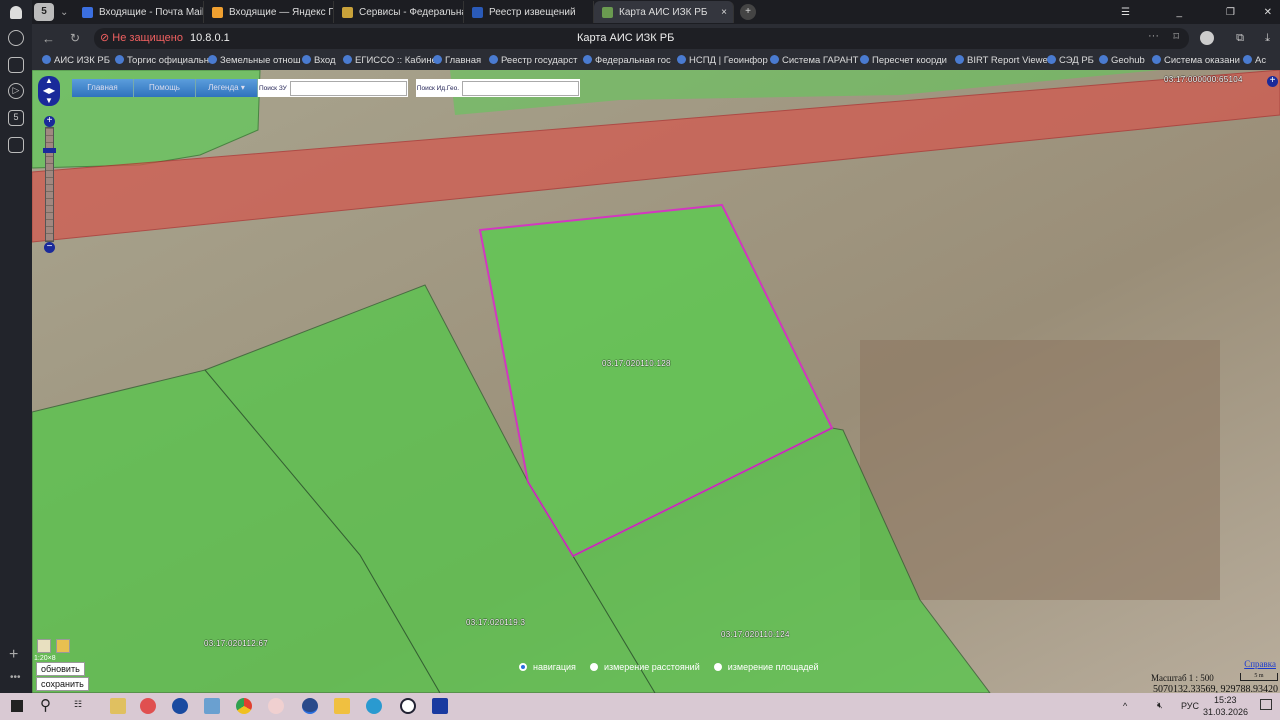 The width and height of the screenshot is (1280, 720). Describe the element at coordinates (1125, 12) in the screenshot. I see `menu-icon: ☰` at that location.